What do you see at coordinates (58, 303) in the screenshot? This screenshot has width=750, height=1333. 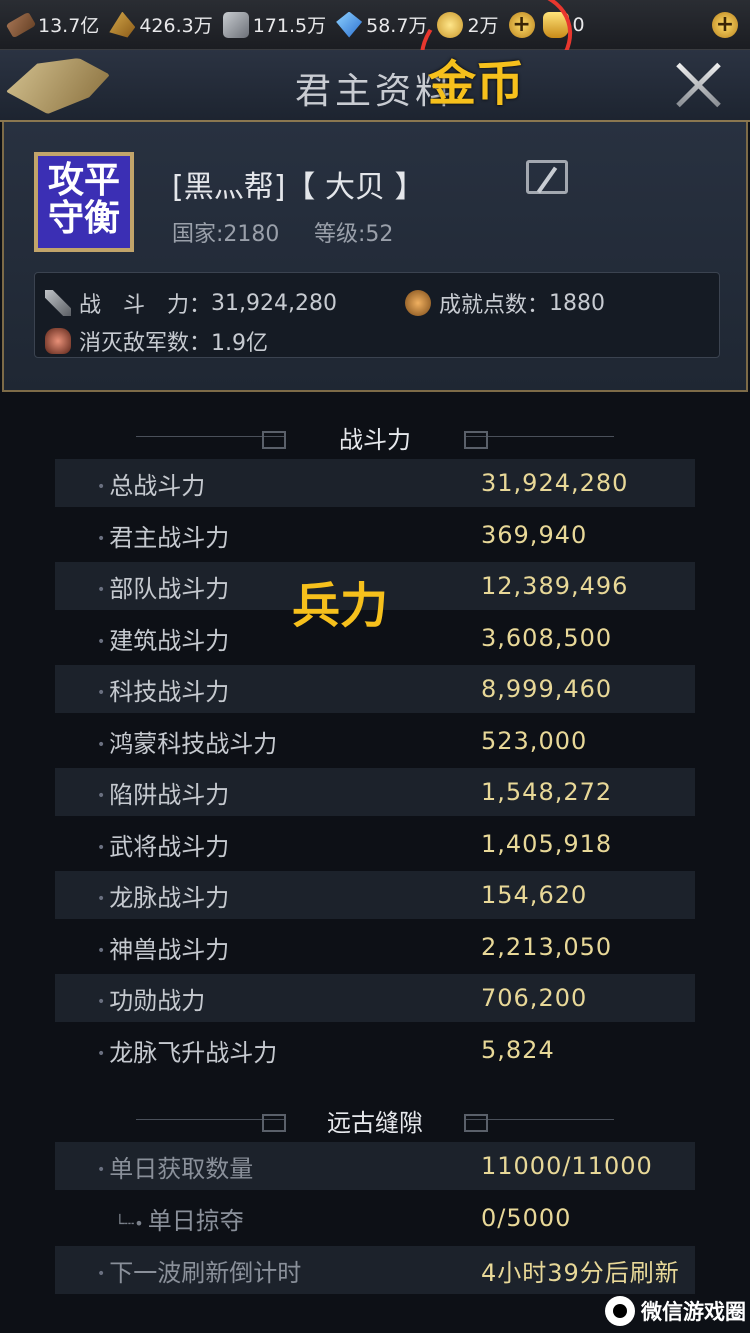 I see `sword-icon` at bounding box center [58, 303].